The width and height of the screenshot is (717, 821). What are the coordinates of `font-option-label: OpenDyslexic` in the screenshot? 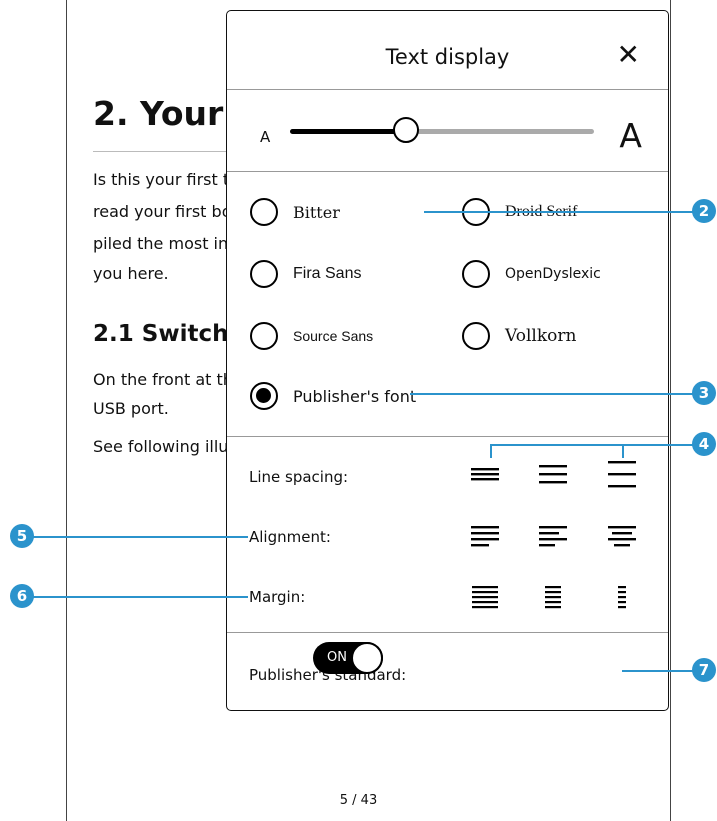 It's located at (553, 274).